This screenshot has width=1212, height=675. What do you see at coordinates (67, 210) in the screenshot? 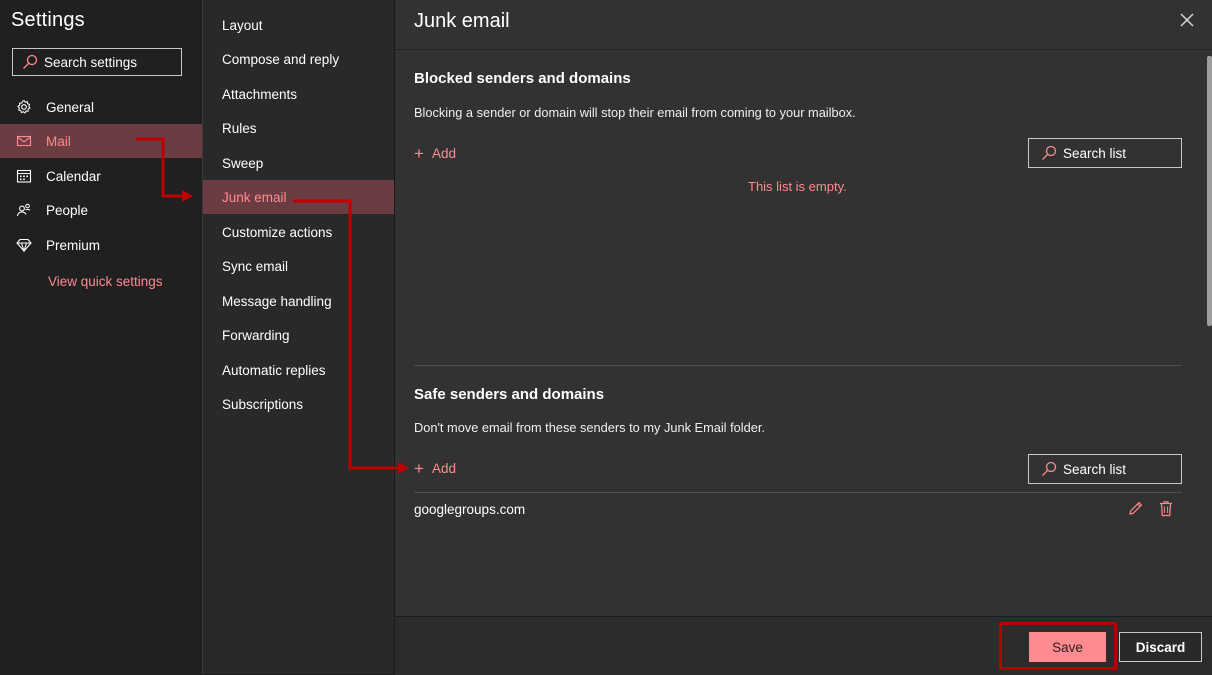
I see `sidebar-item-label: People` at bounding box center [67, 210].